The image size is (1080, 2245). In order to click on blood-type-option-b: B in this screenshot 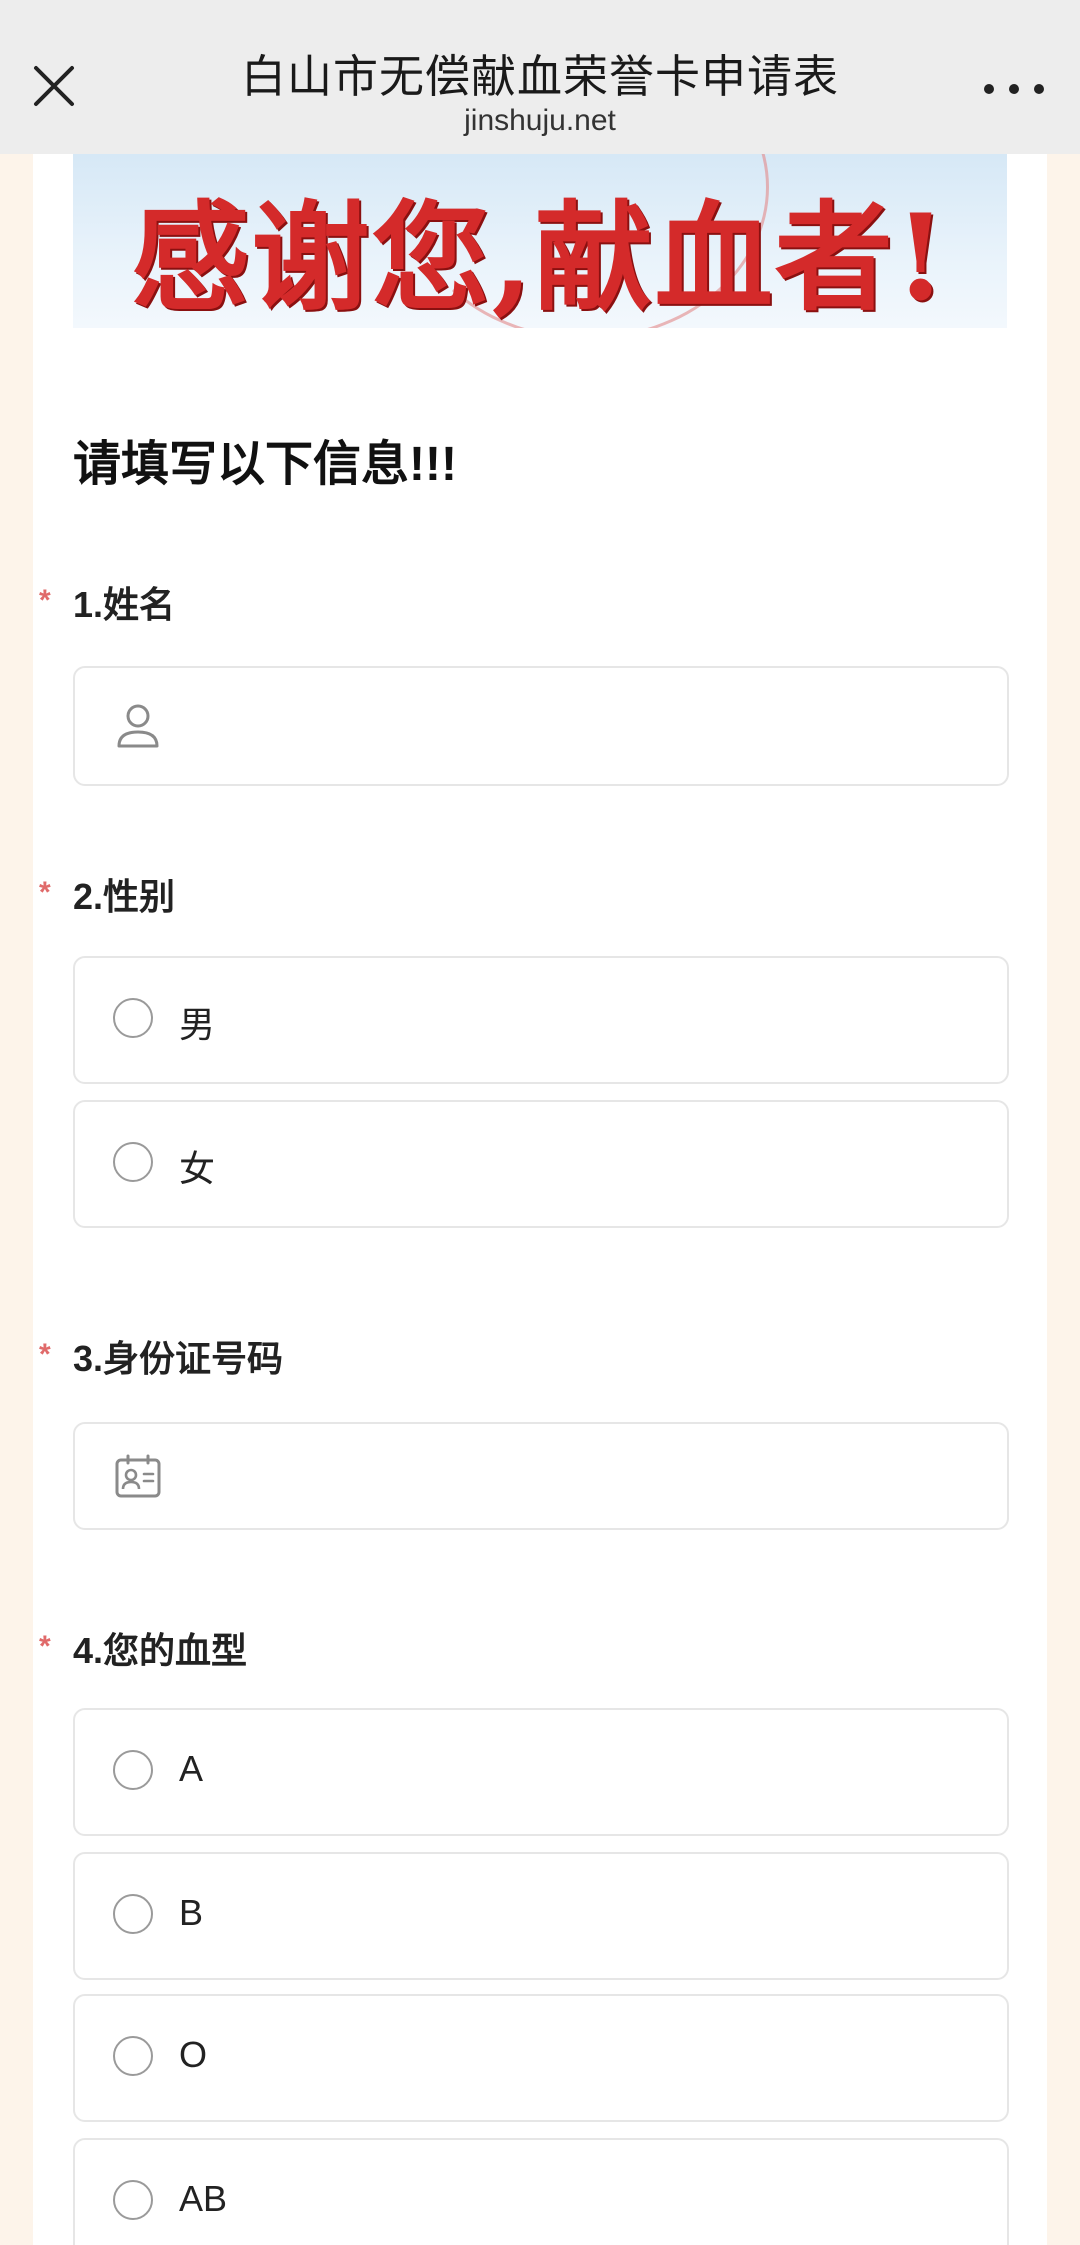, I will do `click(541, 1916)`.